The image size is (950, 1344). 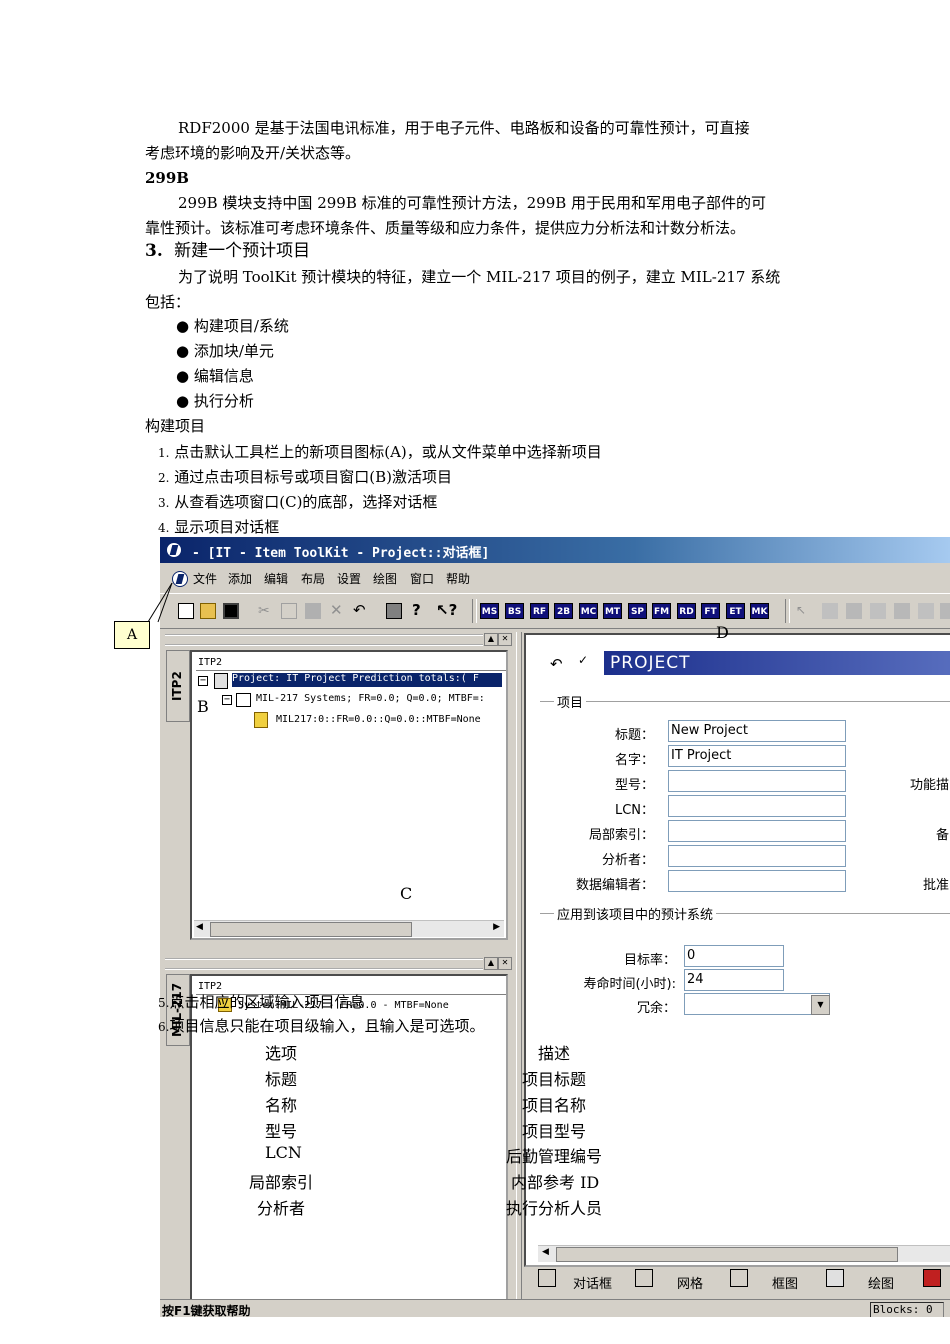 What do you see at coordinates (757, 806) in the screenshot?
I see `lcn-field` at bounding box center [757, 806].